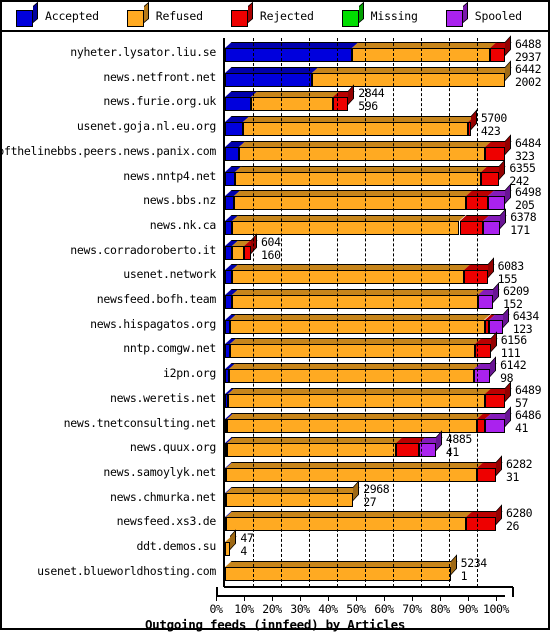 Image resolution: width=550 pixels, height=632 pixels. I want to click on x-tick-label: 80%, so click(440, 609).